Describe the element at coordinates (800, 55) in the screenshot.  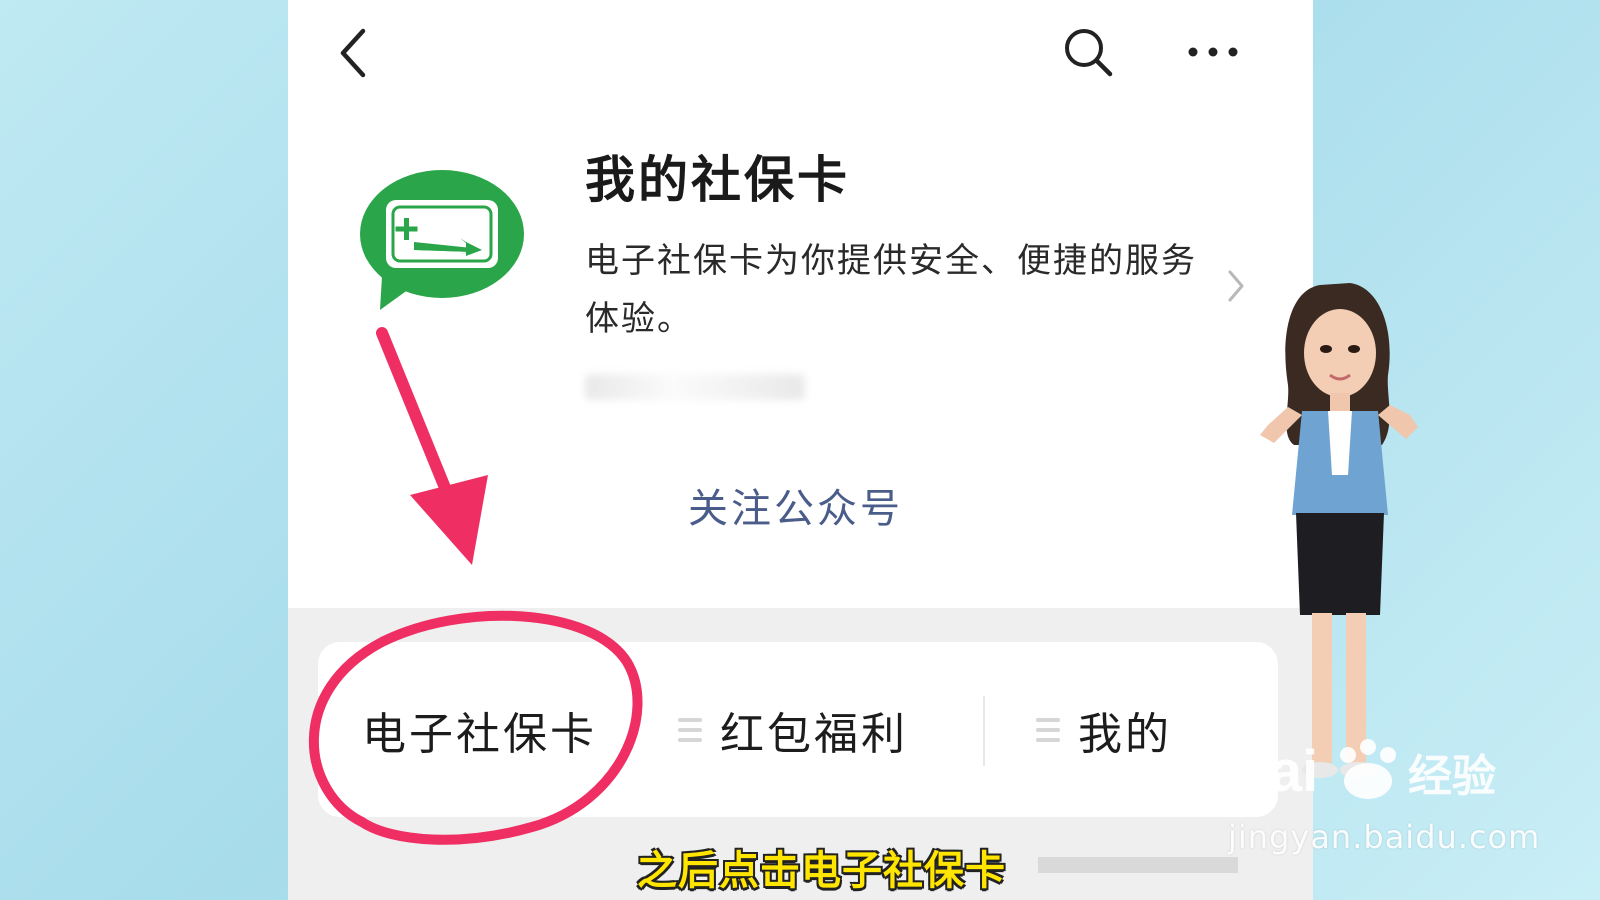
I see `top-bar` at that location.